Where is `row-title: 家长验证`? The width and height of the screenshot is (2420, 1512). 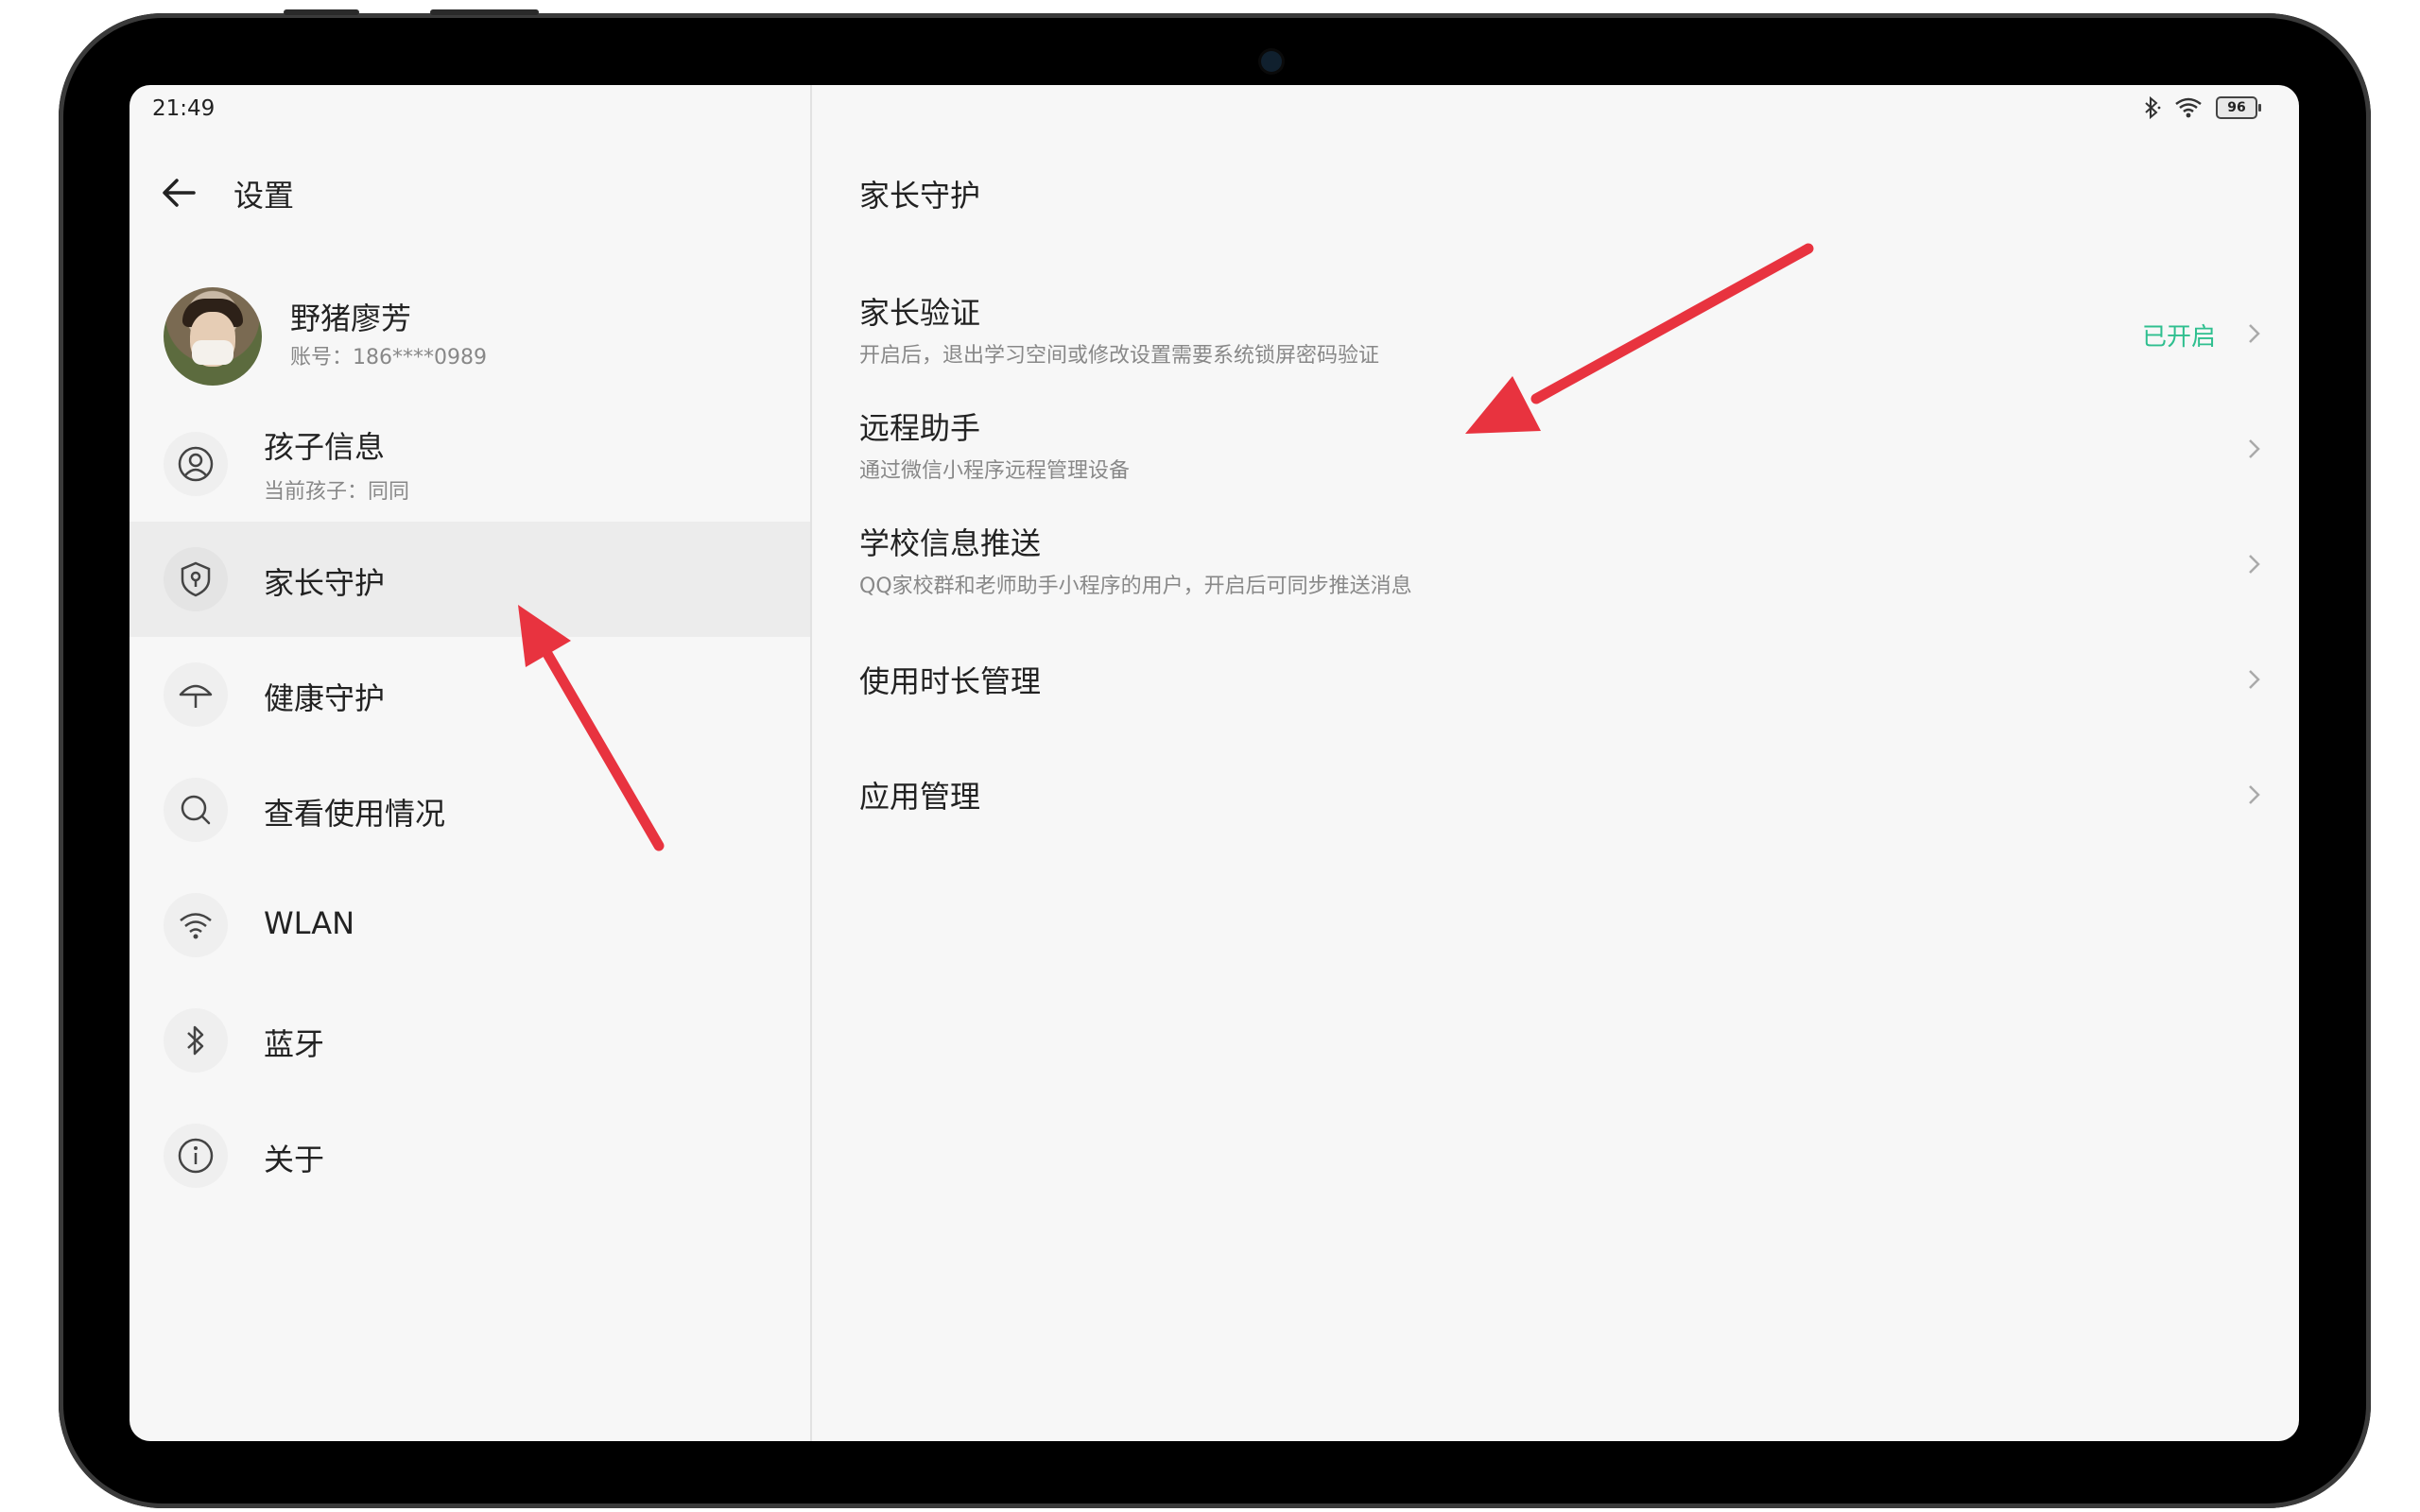
row-title: 家长验证 is located at coordinates (920, 313).